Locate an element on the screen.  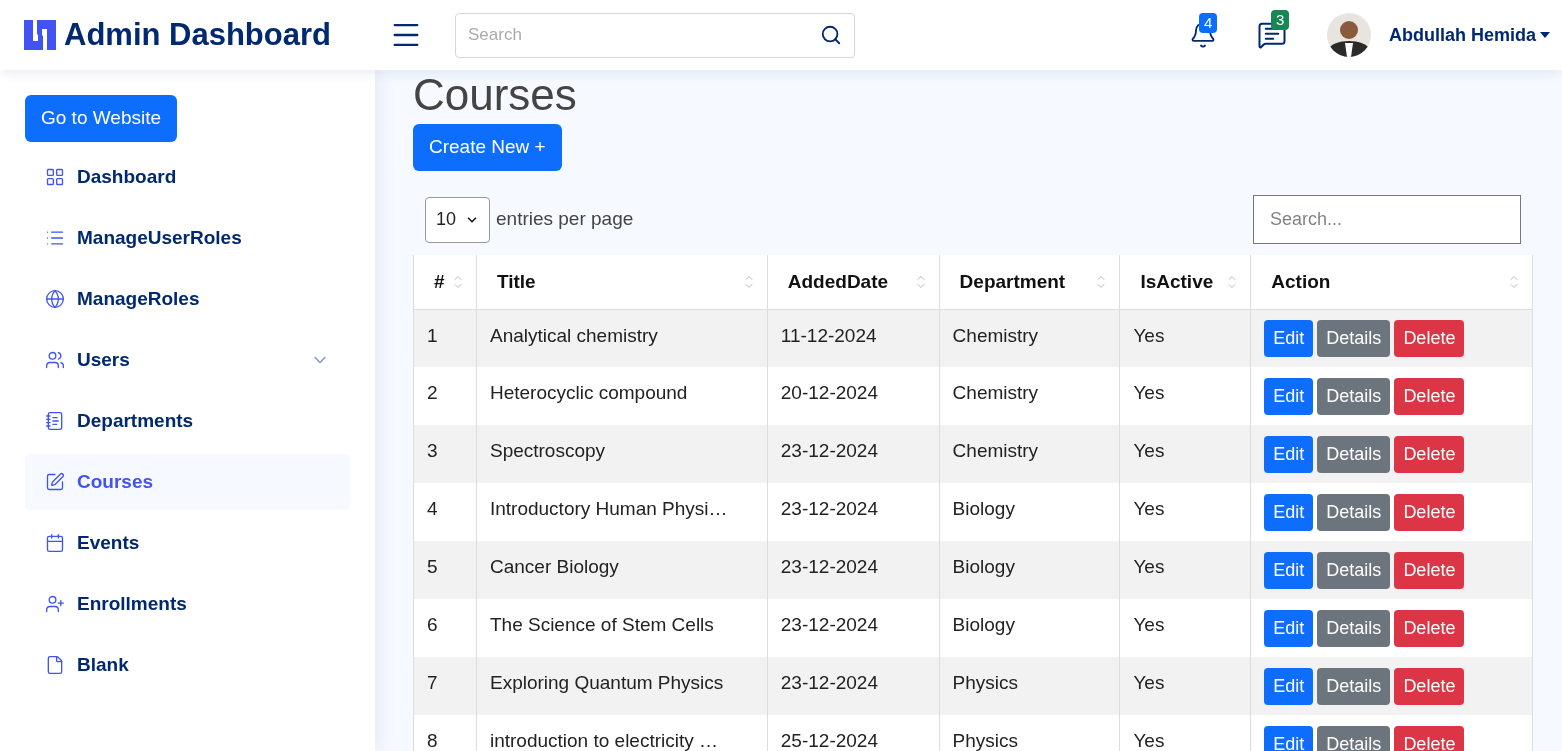
search-input: Search is located at coordinates (644, 35).